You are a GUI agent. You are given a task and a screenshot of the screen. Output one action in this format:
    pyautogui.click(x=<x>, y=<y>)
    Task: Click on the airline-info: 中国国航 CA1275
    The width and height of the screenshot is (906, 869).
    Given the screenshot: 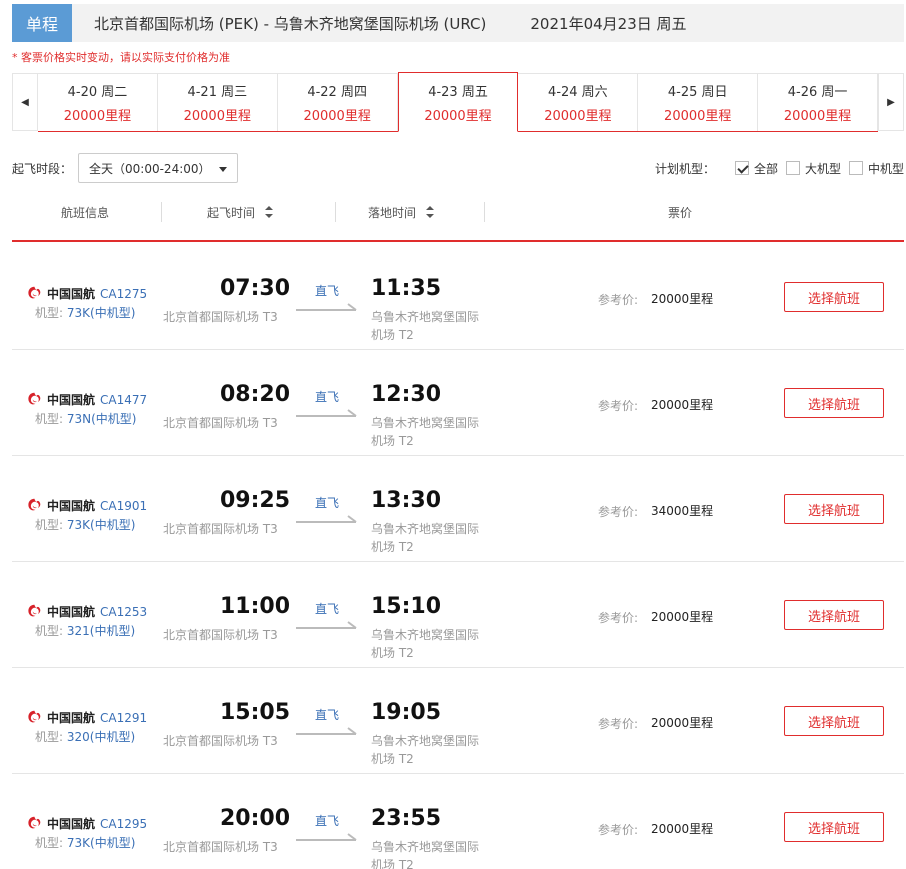 What is the action you would take?
    pyautogui.click(x=86, y=293)
    